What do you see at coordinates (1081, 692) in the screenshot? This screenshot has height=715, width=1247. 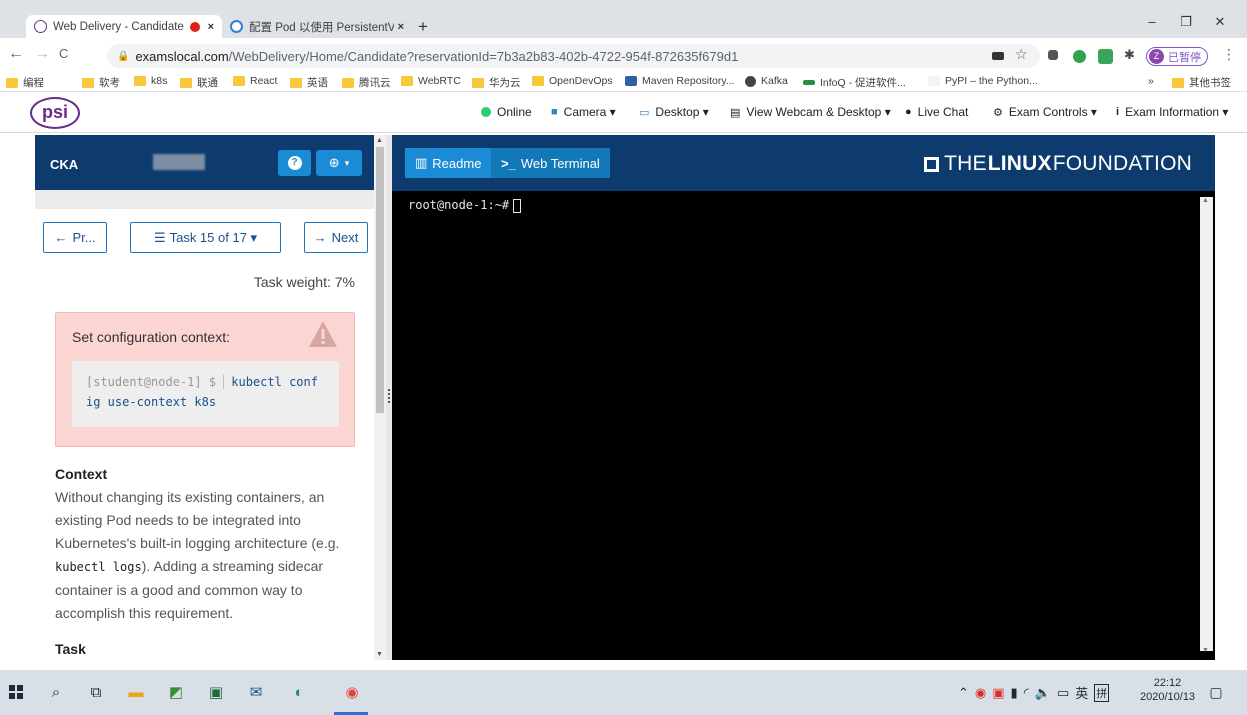 I see `input-language: 英` at bounding box center [1081, 692].